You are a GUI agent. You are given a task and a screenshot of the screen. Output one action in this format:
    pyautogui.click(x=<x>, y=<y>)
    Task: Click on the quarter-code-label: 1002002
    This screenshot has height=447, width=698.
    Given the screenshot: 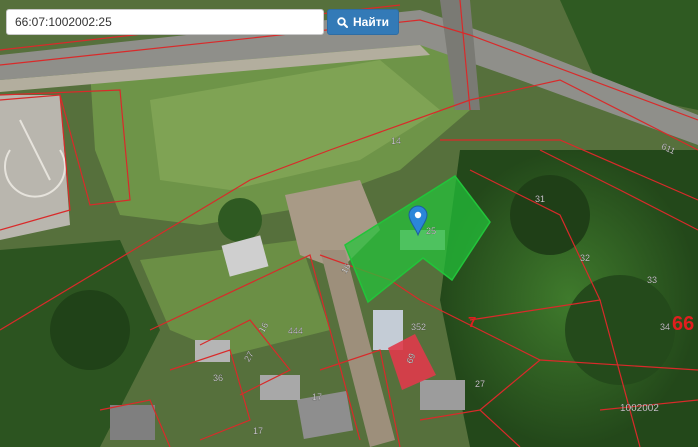 What is the action you would take?
    pyautogui.click(x=639, y=408)
    